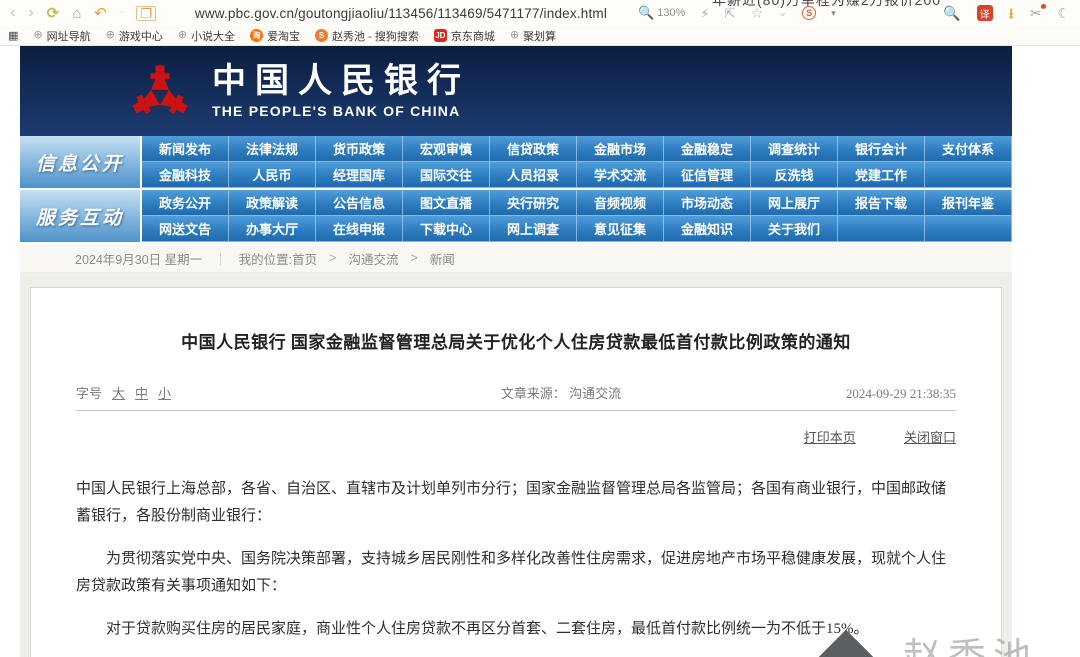 The height and width of the screenshot is (657, 1080). I want to click on site-name-cn: 中国人民银行, so click(341, 82).